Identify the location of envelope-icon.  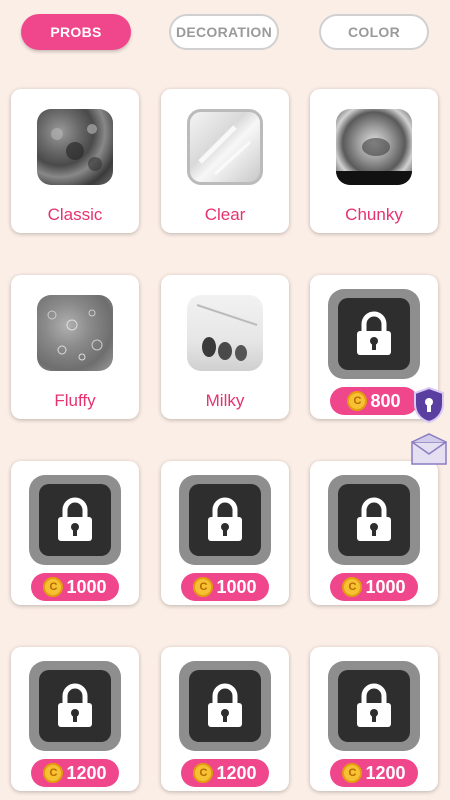
(429, 451).